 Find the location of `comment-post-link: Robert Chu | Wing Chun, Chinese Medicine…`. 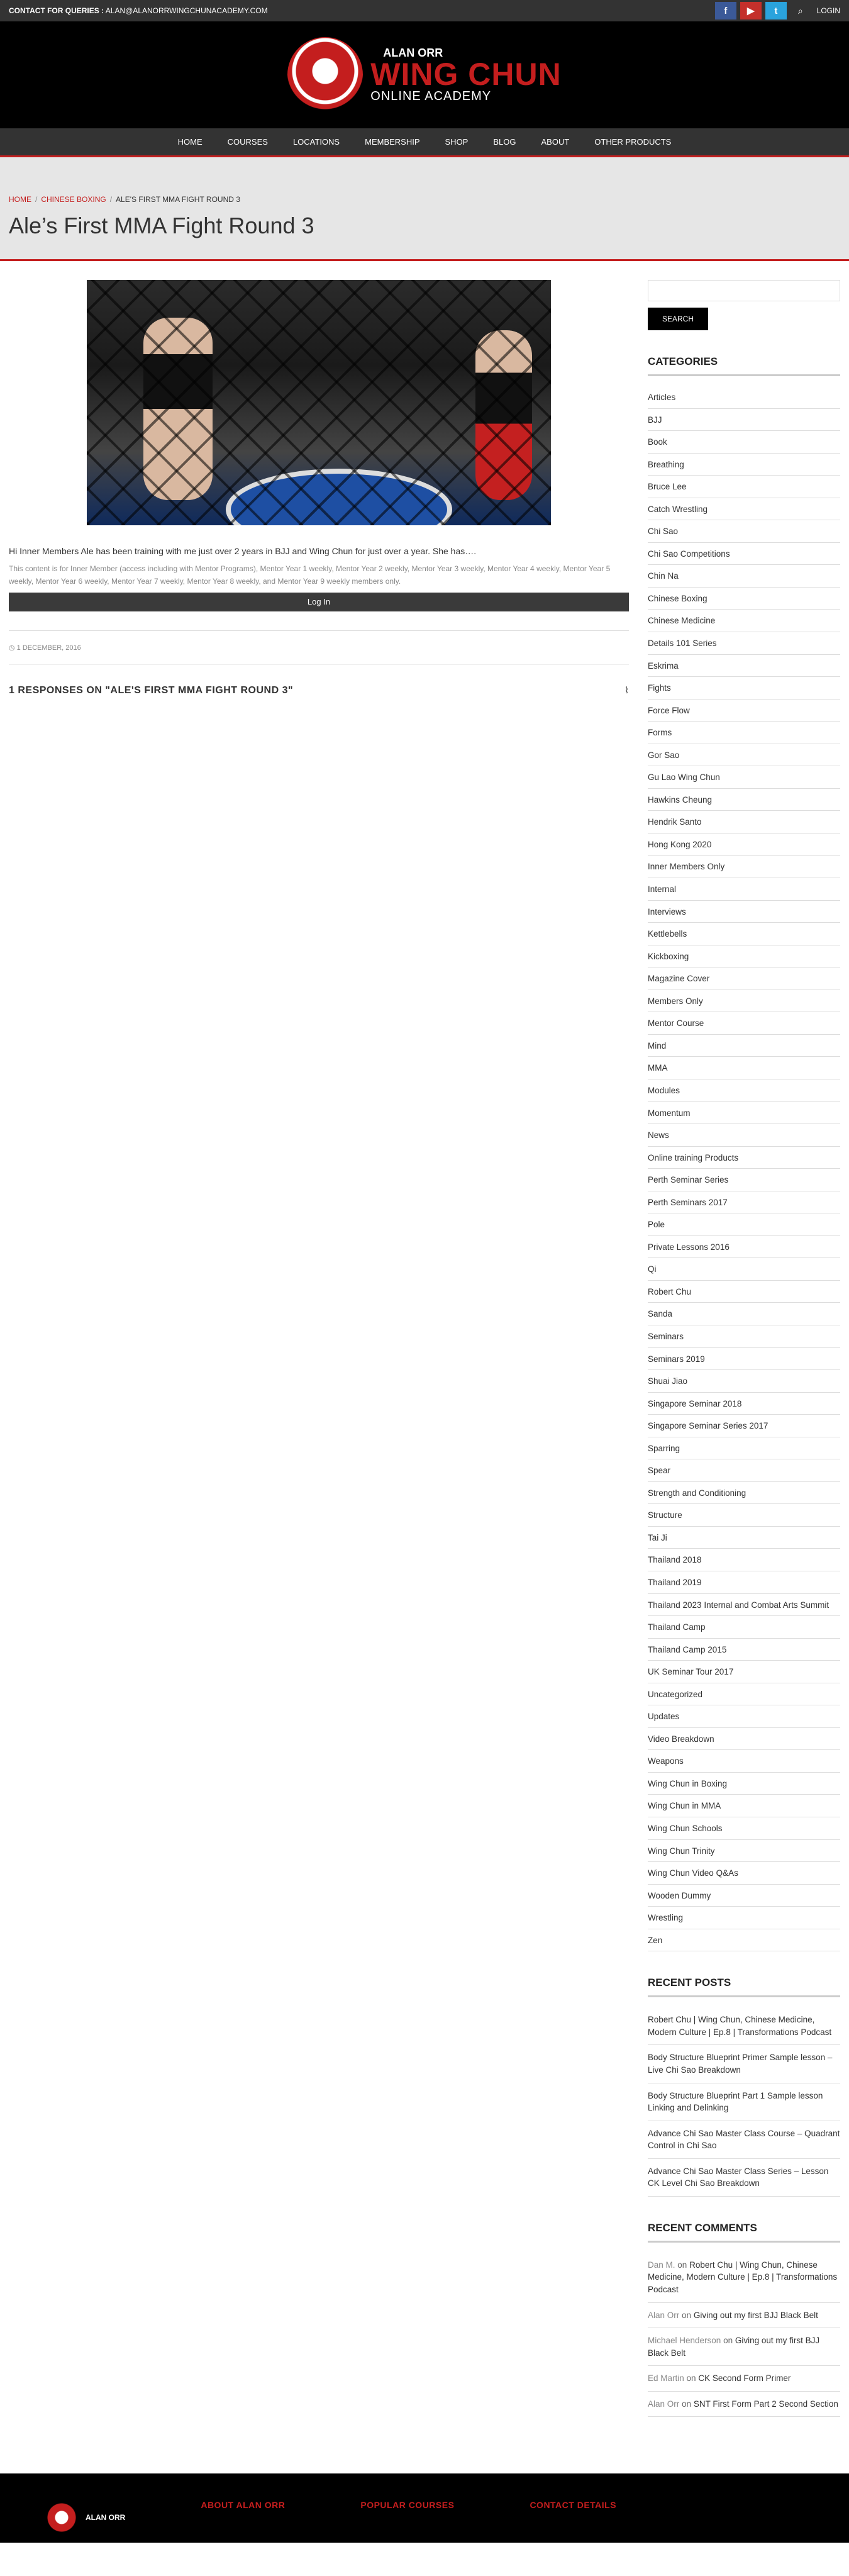

comment-post-link: Robert Chu | Wing Chun, Chinese Medicine… is located at coordinates (743, 2277).